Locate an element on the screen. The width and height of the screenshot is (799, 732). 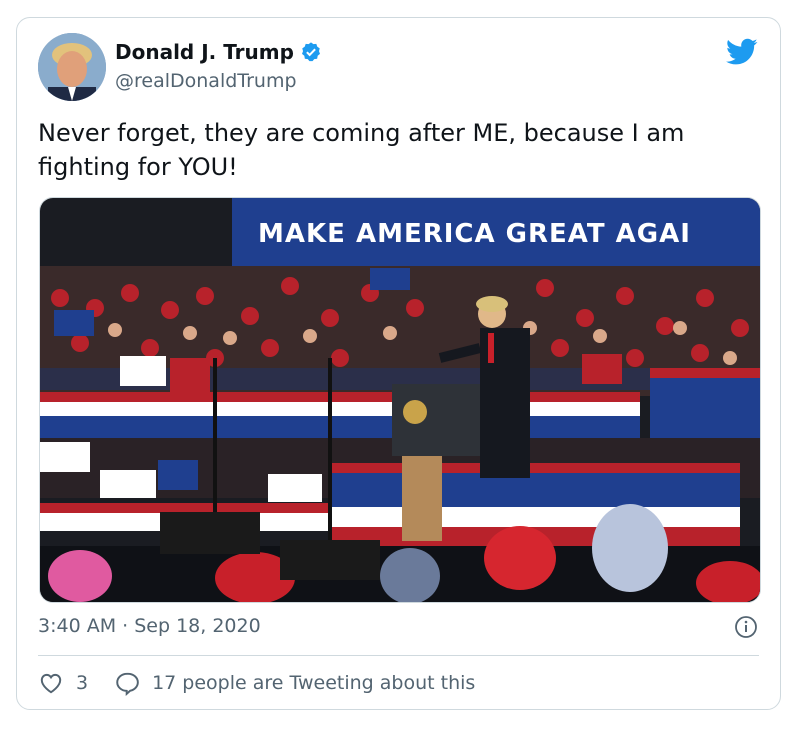
heart-icon is located at coordinates (51, 683).